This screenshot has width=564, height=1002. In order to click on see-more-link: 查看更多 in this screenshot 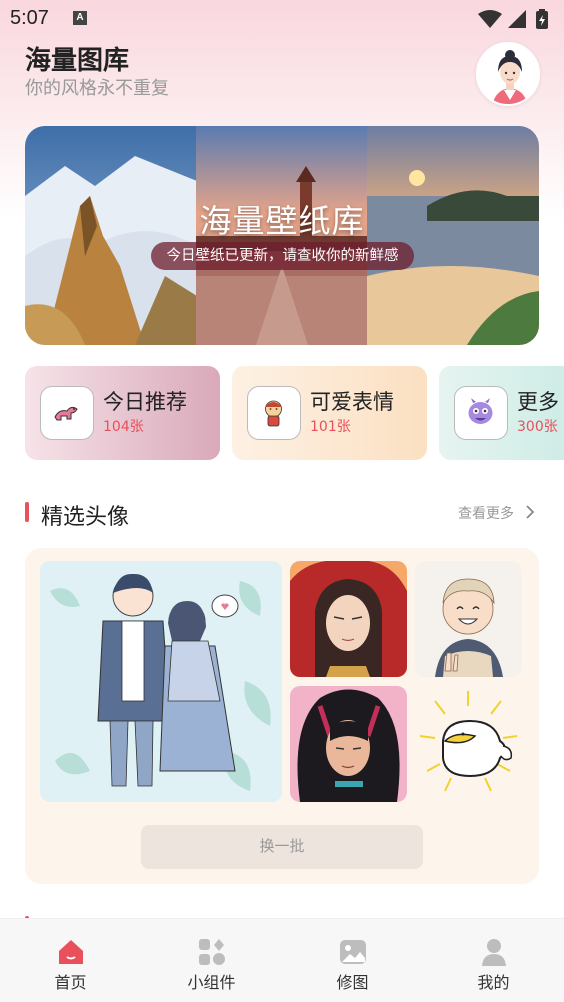, I will do `click(486, 513)`.